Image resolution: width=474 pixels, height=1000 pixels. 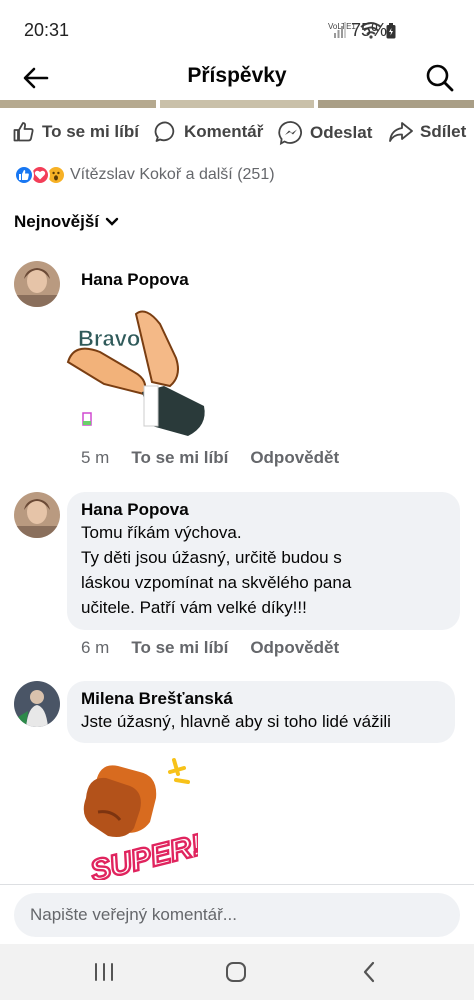 What do you see at coordinates (95, 457) in the screenshot?
I see `comment-time: 5 m` at bounding box center [95, 457].